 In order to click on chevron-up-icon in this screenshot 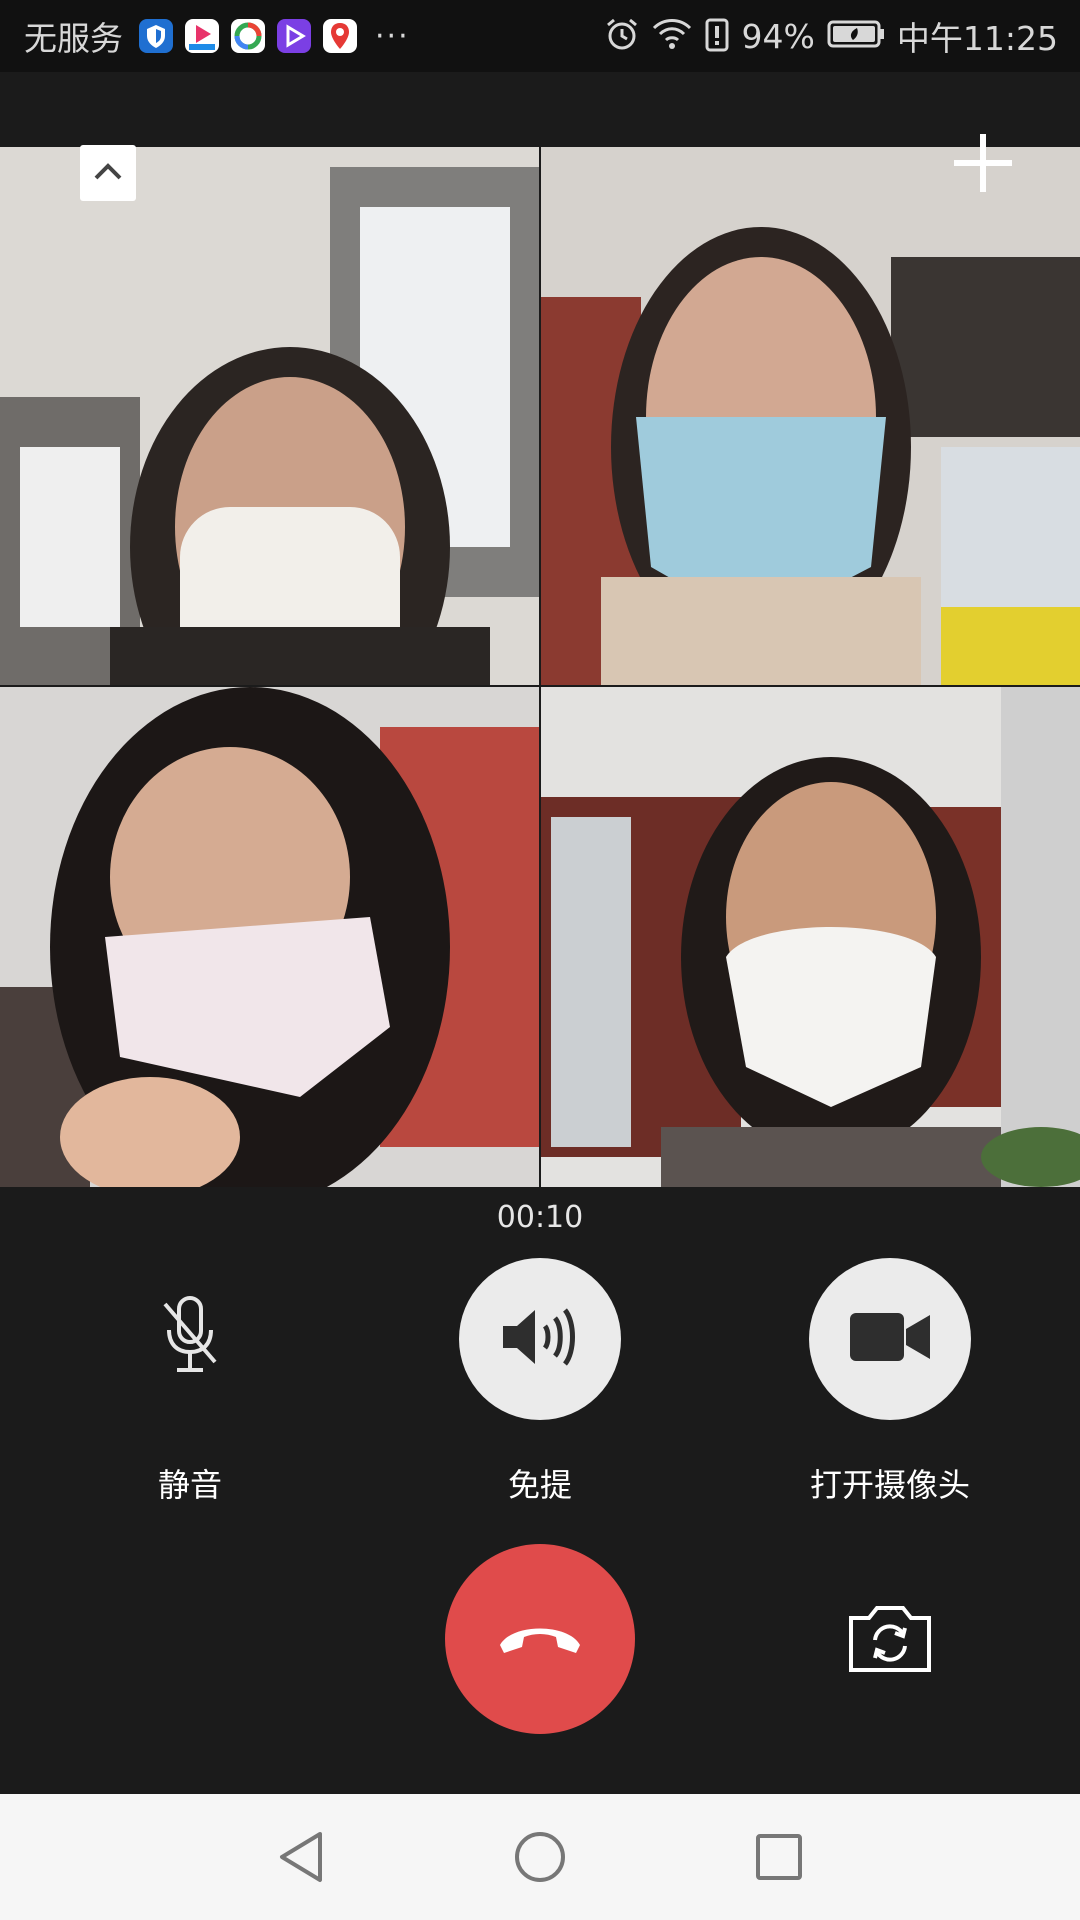, I will do `click(108, 173)`.